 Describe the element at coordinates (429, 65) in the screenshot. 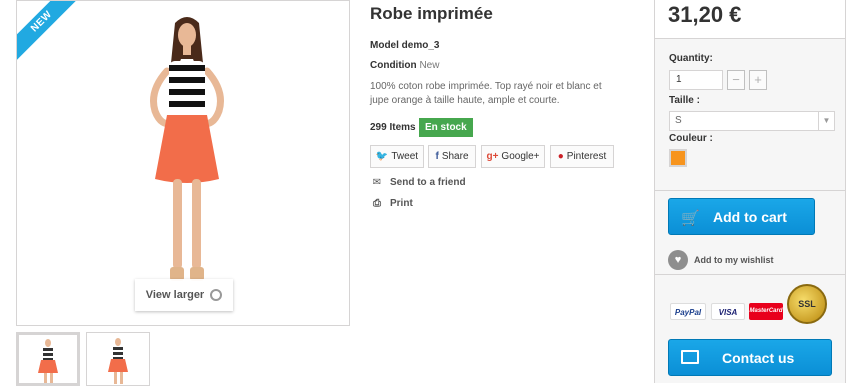

I see `condition-value: New` at that location.